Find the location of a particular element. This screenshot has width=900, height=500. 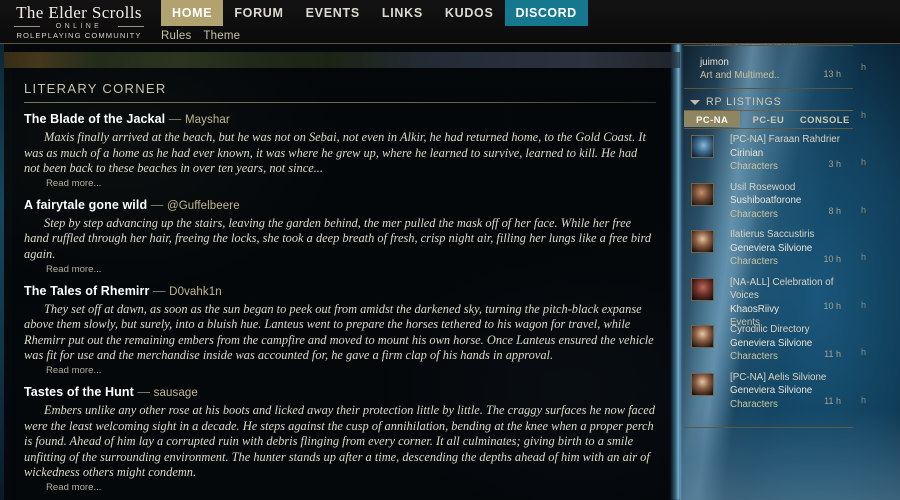

rp-listing-title: Usil Rosewood is located at coordinates (795, 188).